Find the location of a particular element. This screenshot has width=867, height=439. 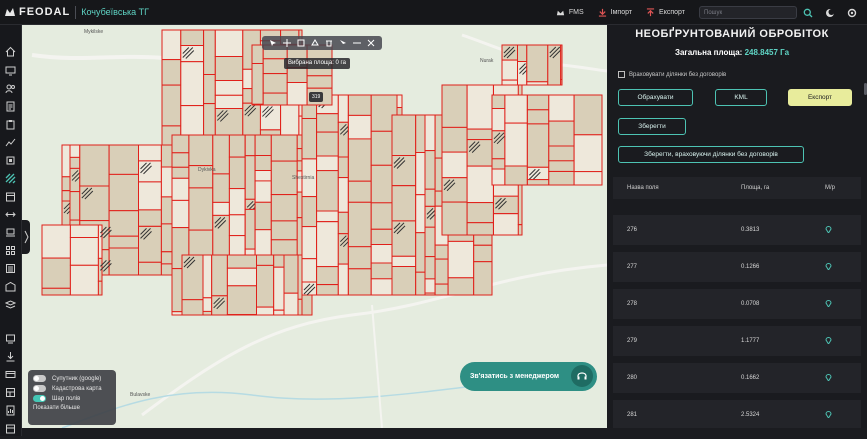

logo: FEODAL is located at coordinates (37, 12).